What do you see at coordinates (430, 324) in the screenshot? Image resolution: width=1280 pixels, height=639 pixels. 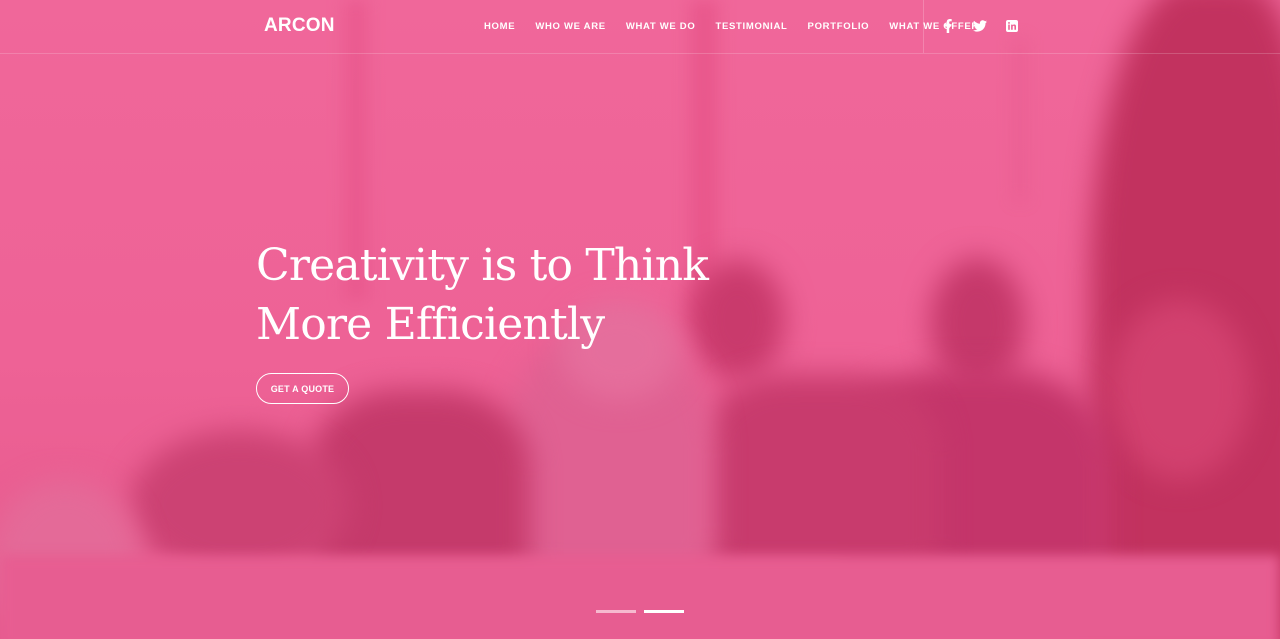 I see `hero-title-line-2: More Efficiently` at bounding box center [430, 324].